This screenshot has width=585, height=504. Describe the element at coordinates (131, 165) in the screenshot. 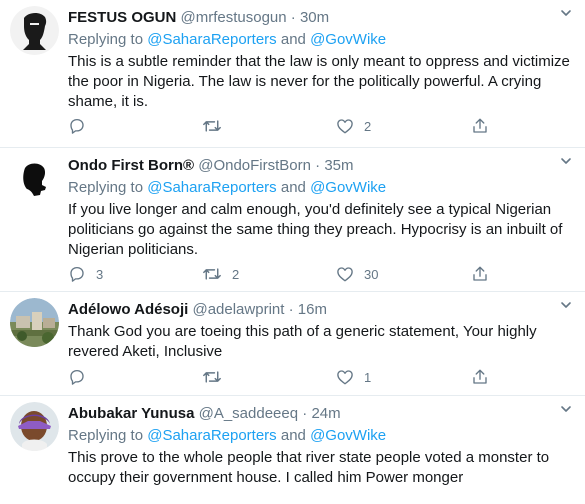

I see `display-name: Ondo First Born®` at that location.